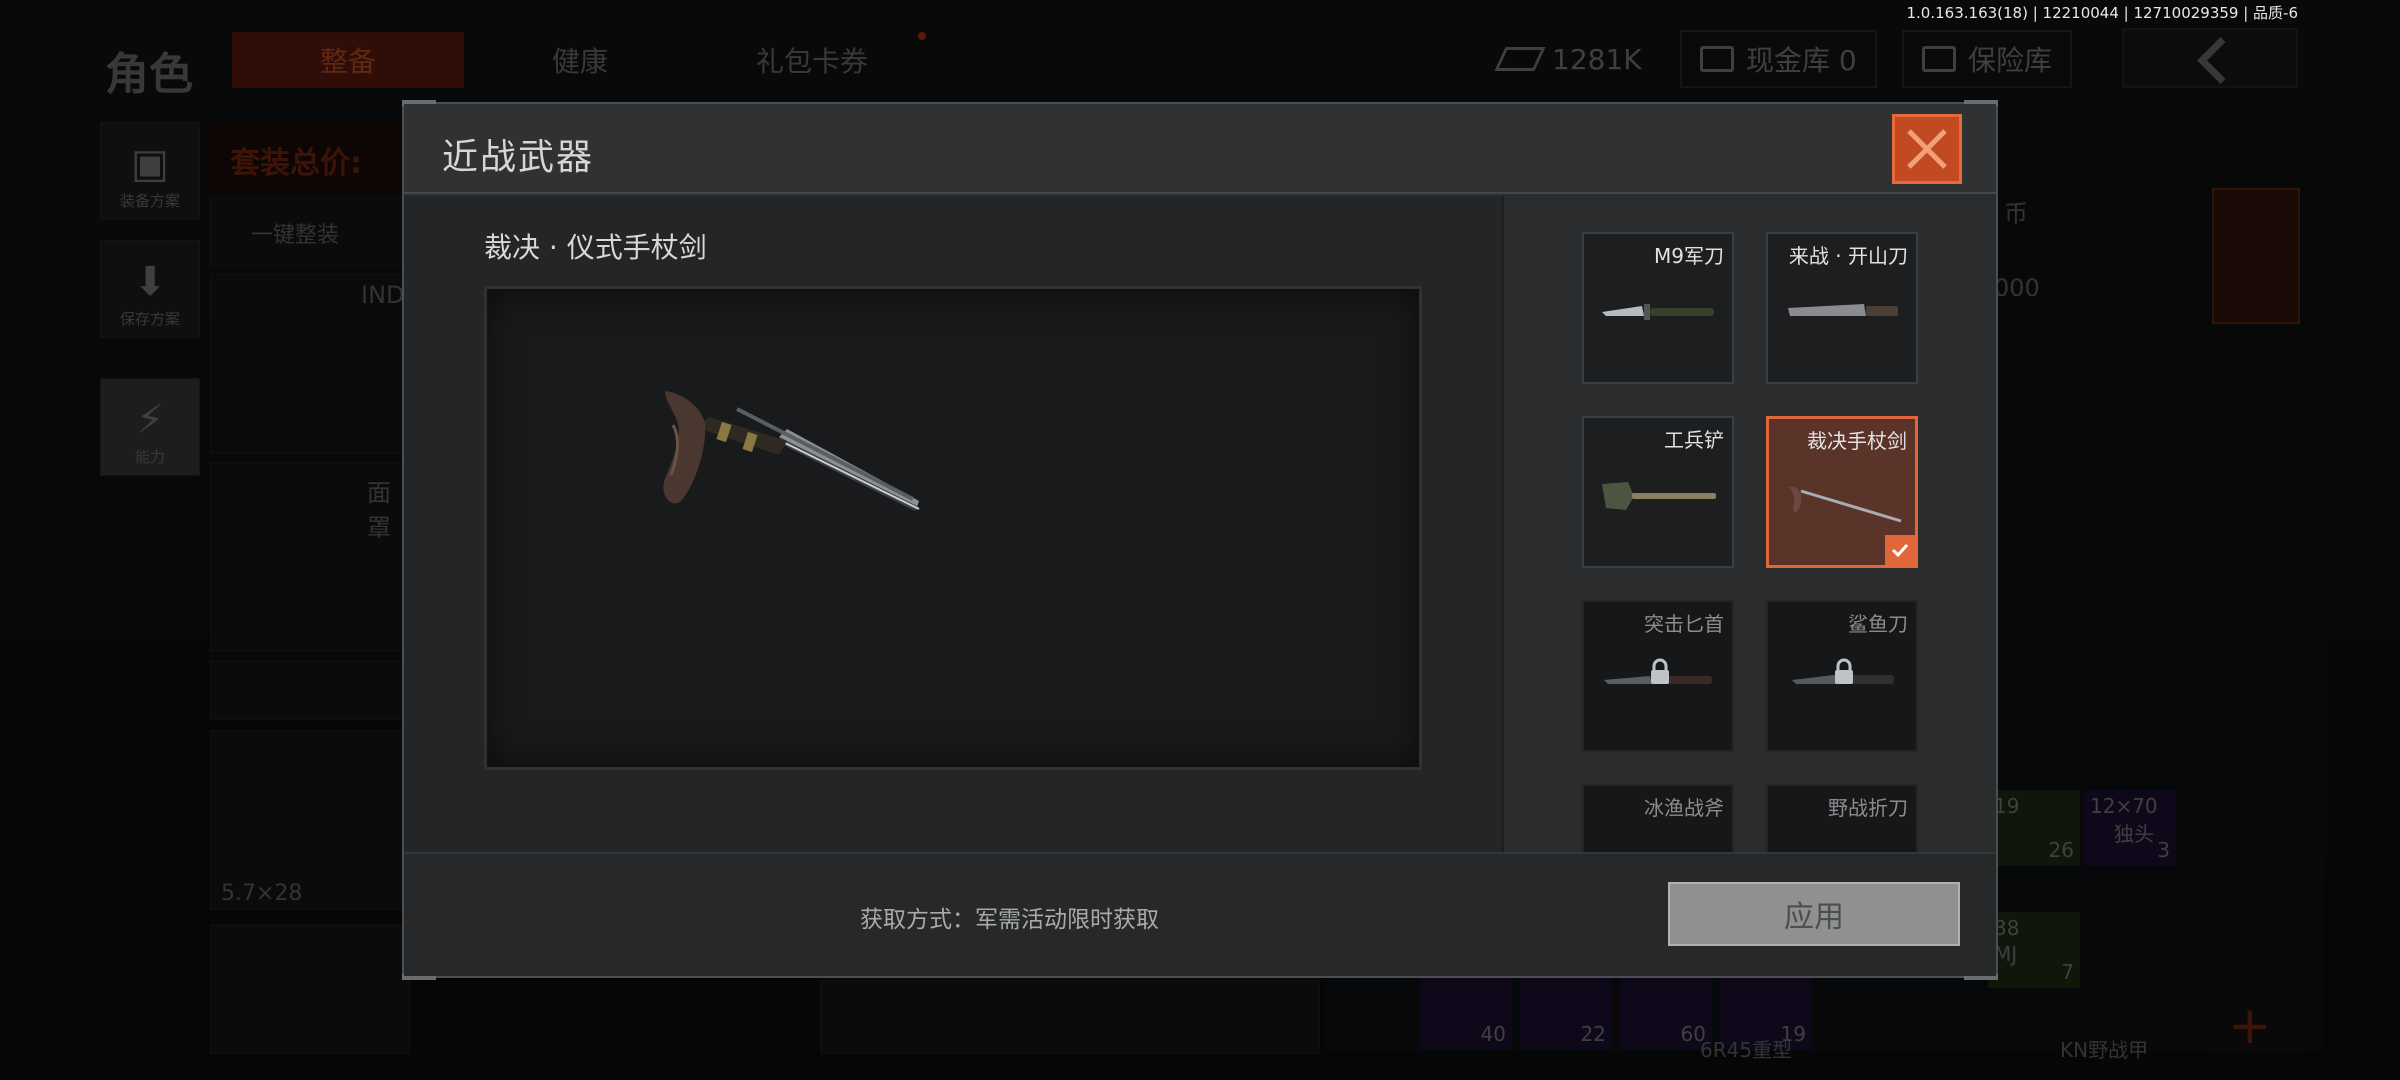 Image resolution: width=2400 pixels, height=1080 pixels. I want to click on helmet-slot: IND, so click(310, 364).